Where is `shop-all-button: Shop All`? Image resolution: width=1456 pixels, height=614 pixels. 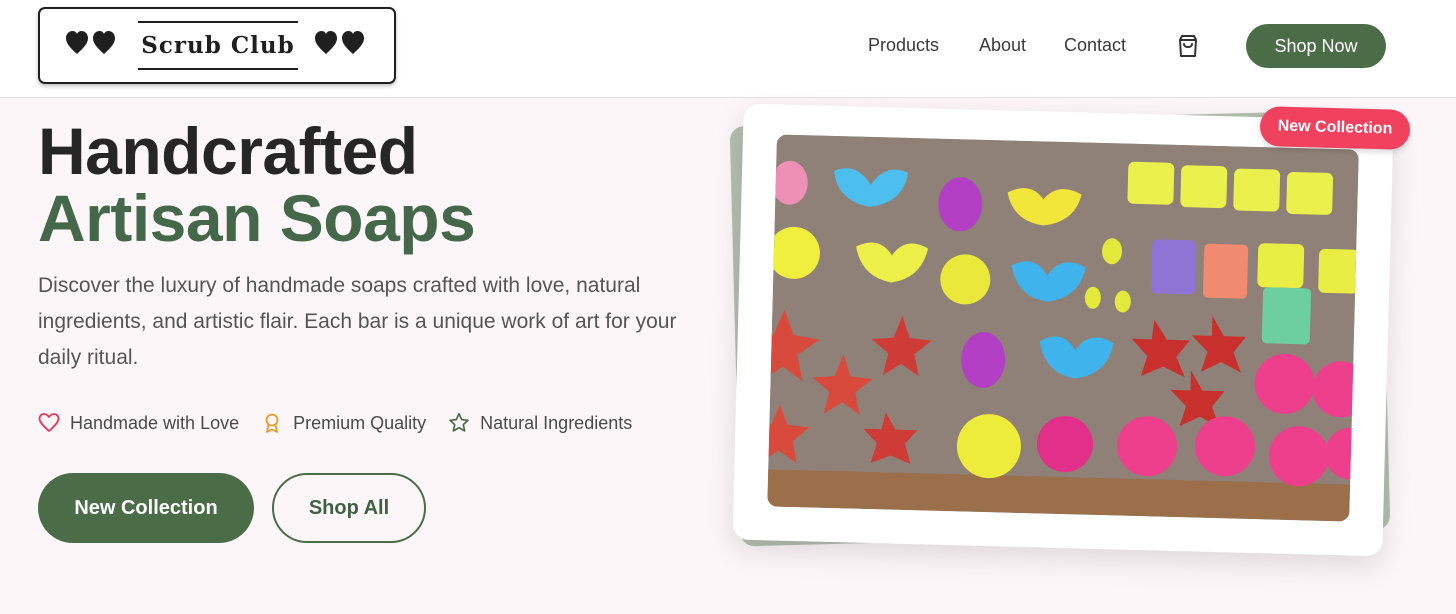
shop-all-button: Shop All is located at coordinates (349, 508).